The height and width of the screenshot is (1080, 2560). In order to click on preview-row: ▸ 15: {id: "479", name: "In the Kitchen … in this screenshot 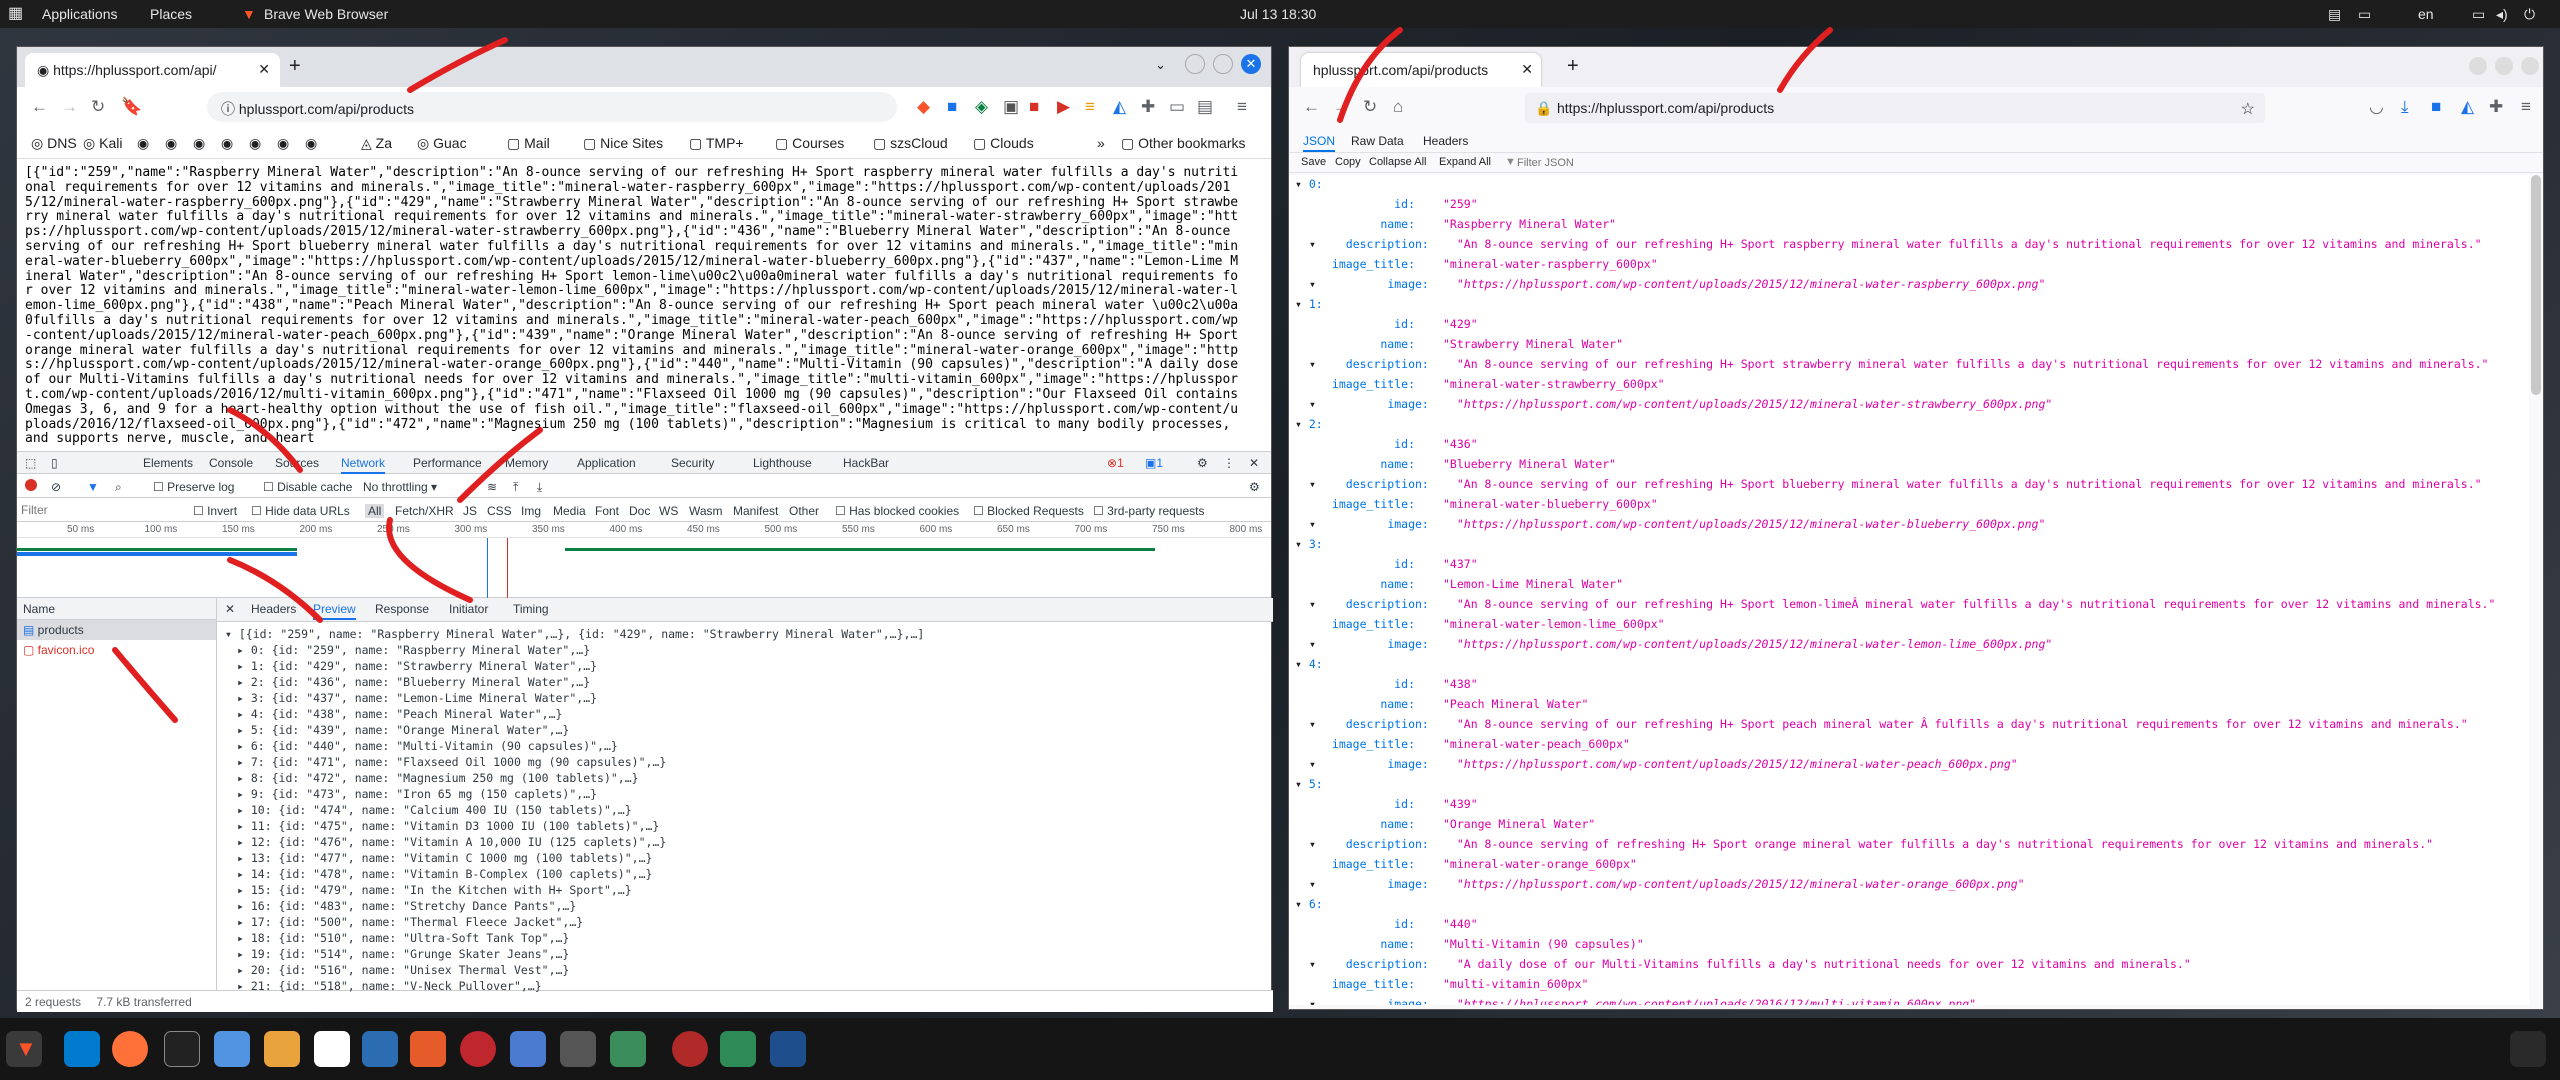, I will do `click(574, 890)`.